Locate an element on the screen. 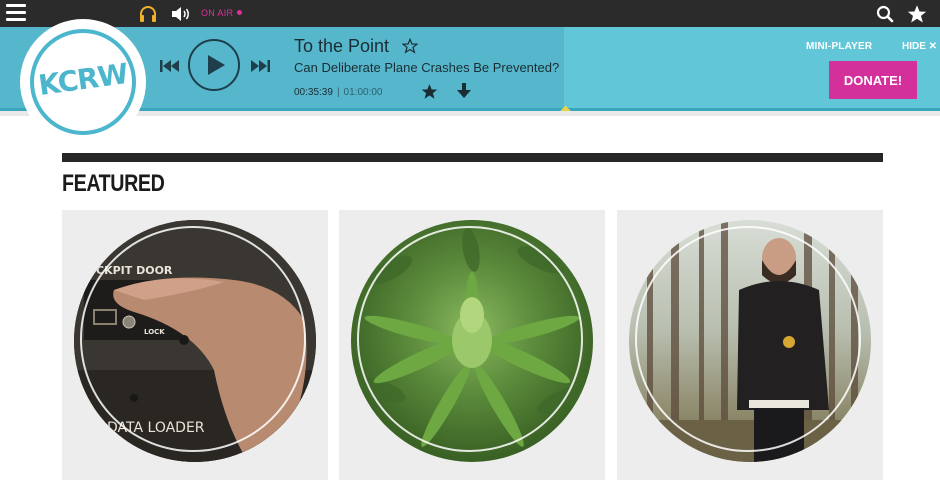 The width and height of the screenshot is (940, 480). headphones-icon is located at coordinates (148, 14).